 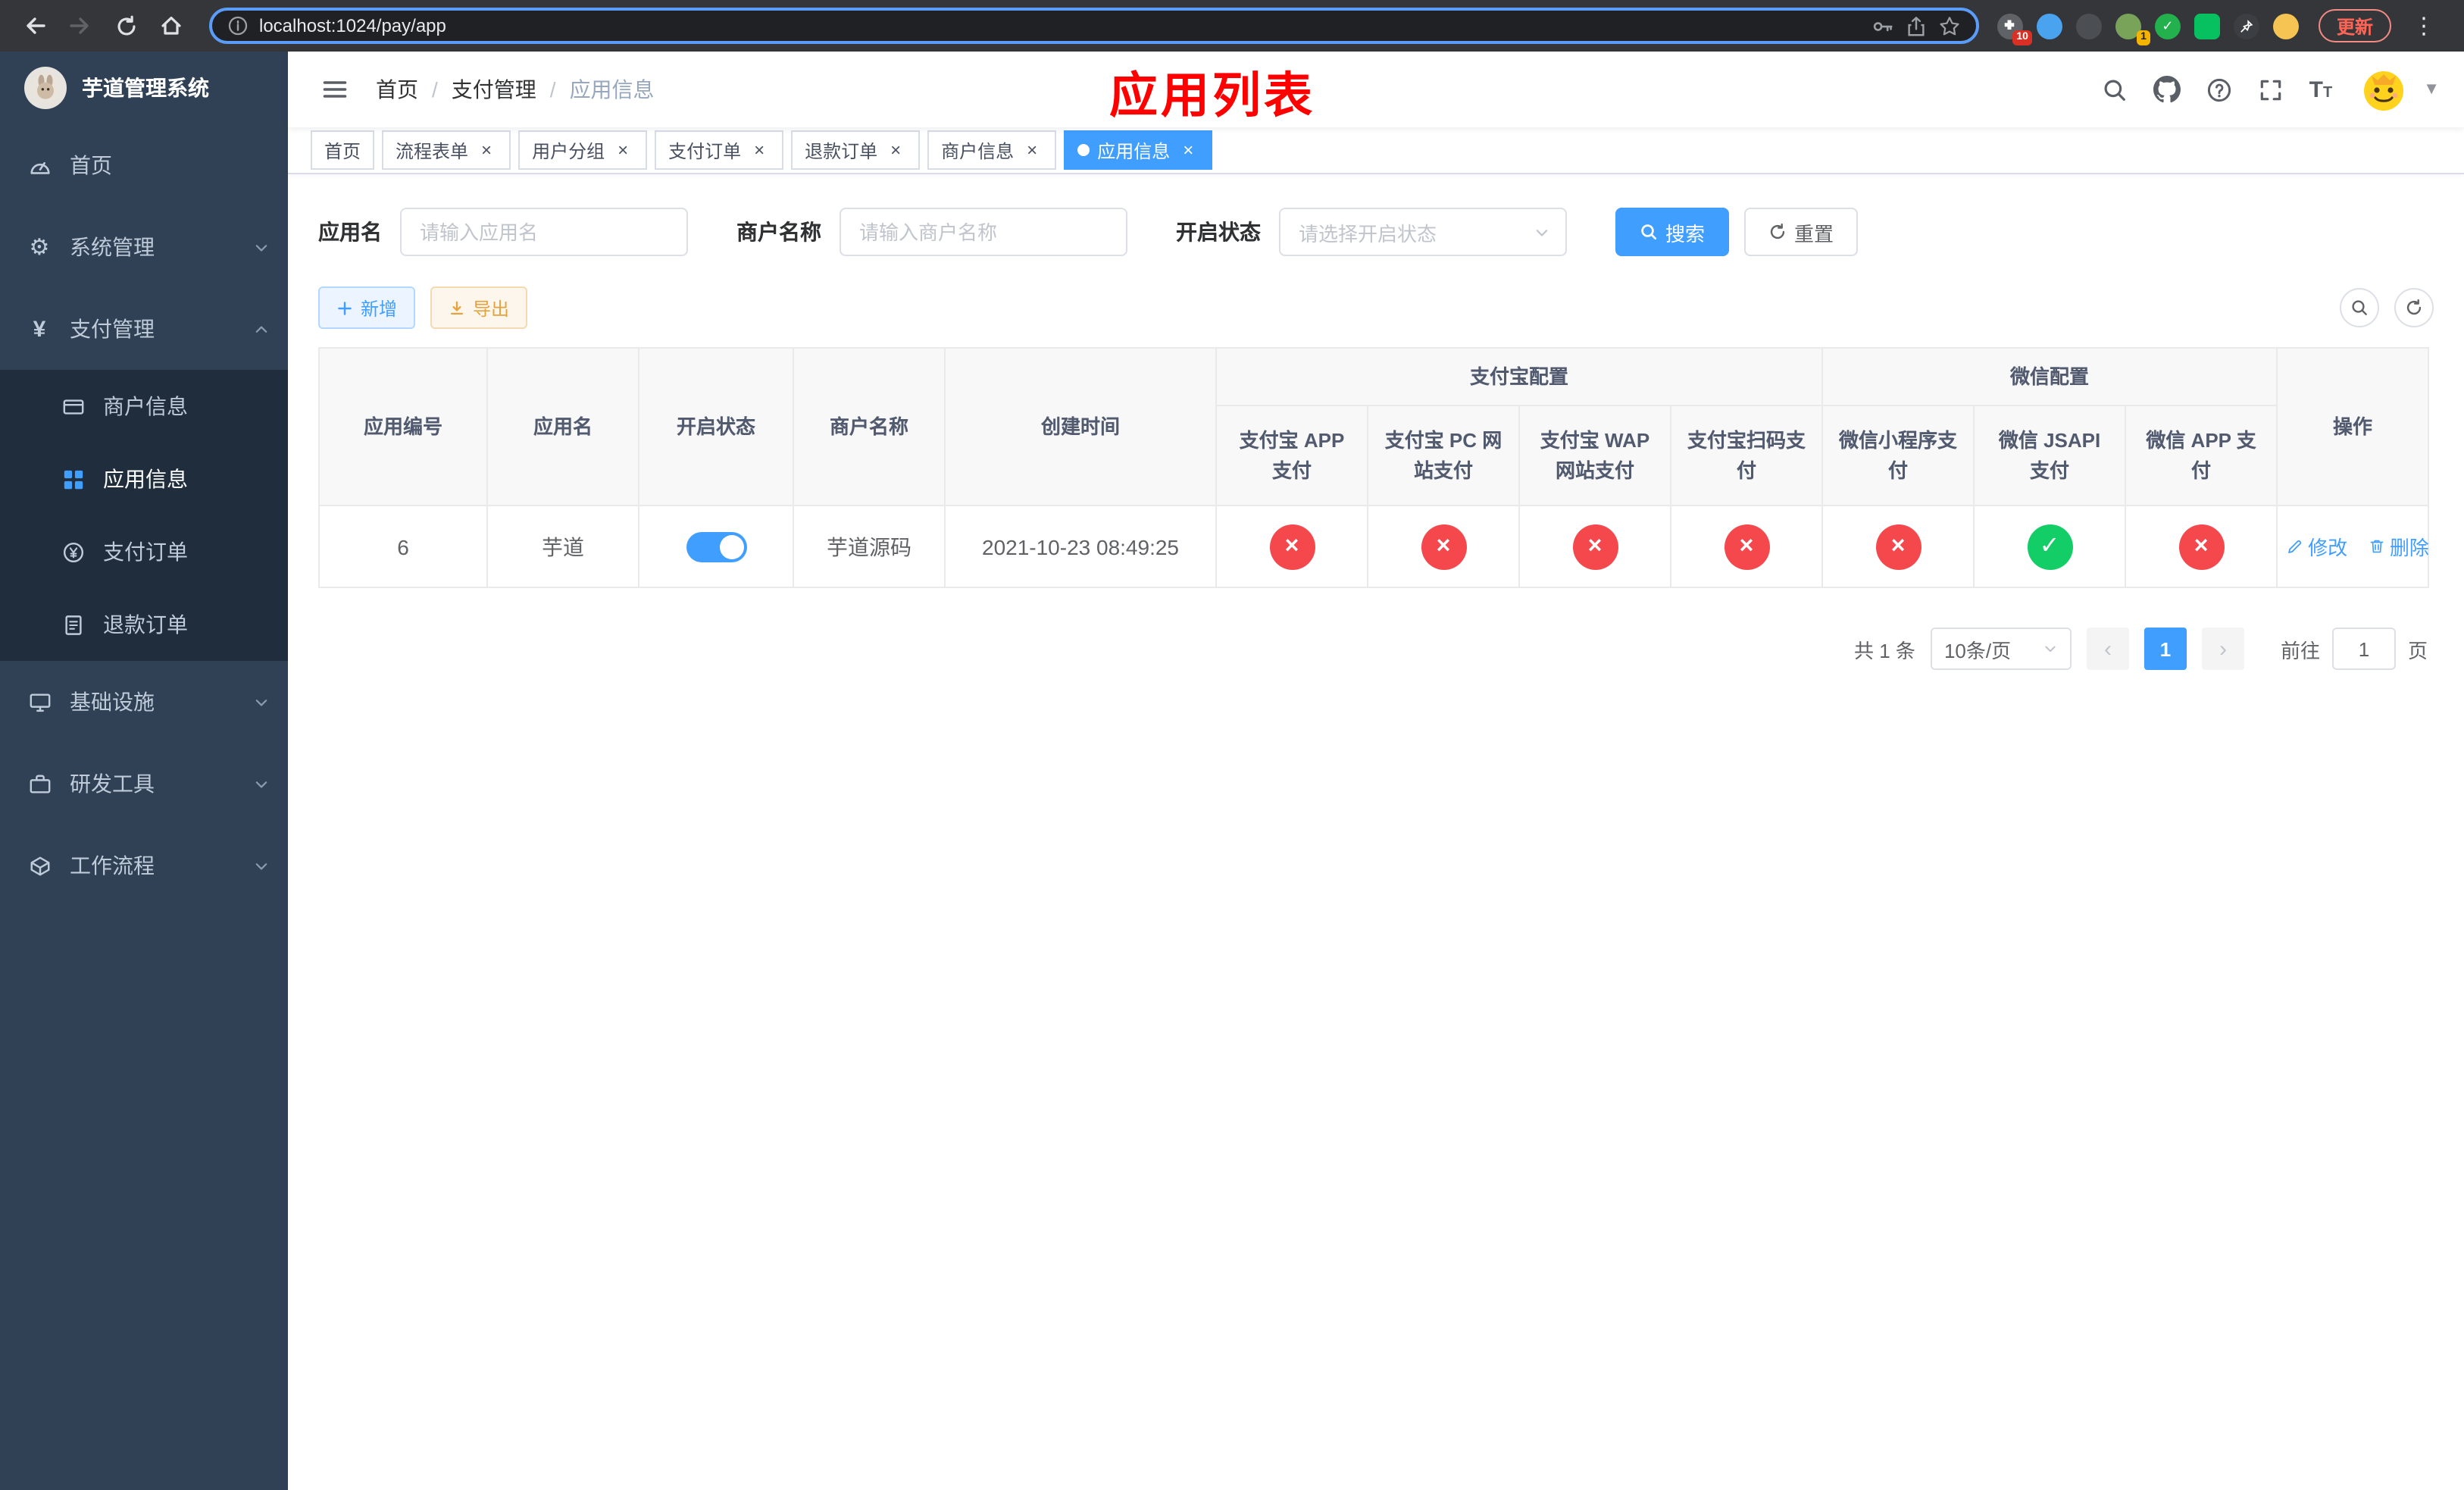 I want to click on wechat-app-status-icon: ×, so click(x=2201, y=547).